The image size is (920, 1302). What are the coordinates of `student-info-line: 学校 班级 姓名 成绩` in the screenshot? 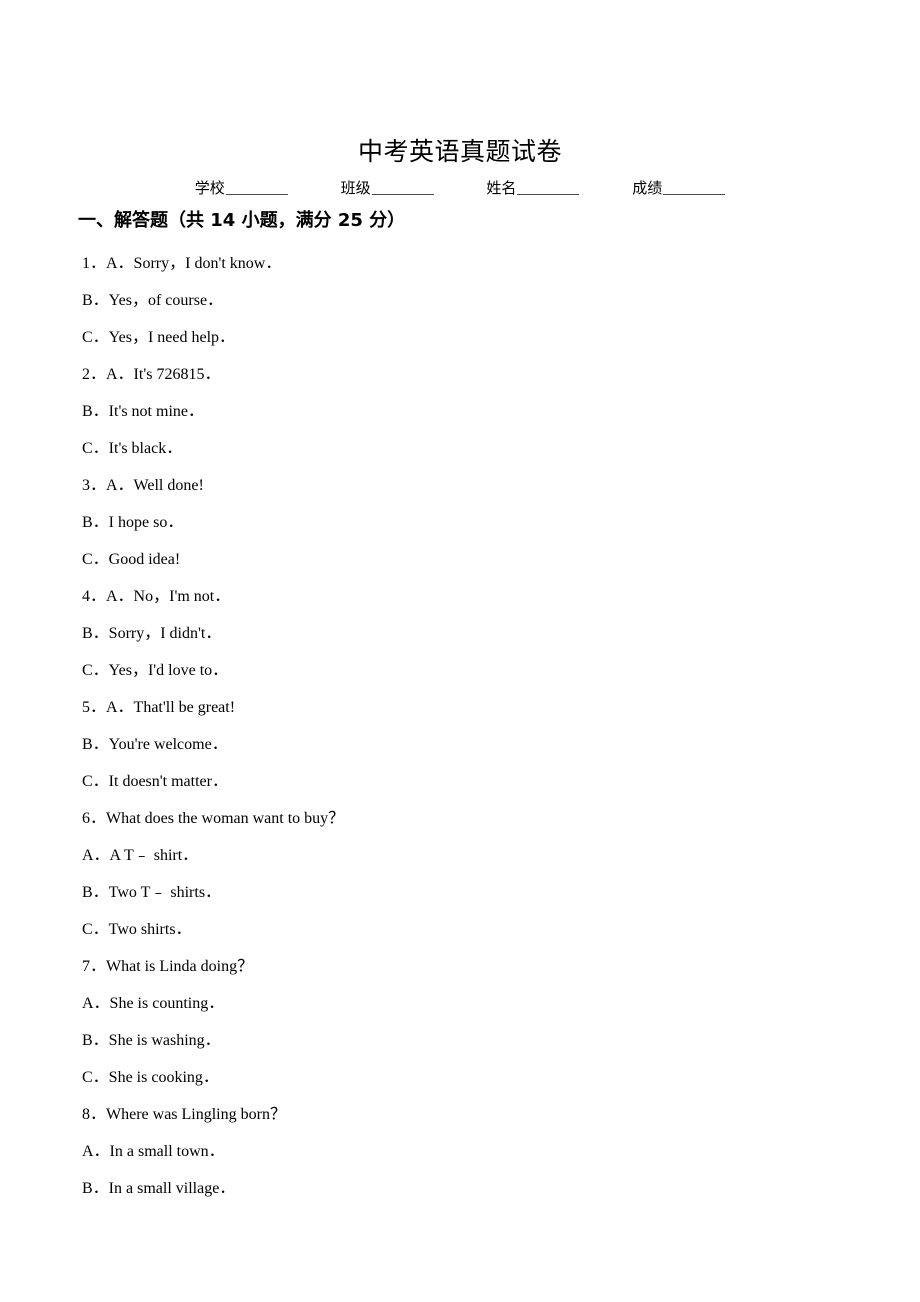 It's located at (460, 188).